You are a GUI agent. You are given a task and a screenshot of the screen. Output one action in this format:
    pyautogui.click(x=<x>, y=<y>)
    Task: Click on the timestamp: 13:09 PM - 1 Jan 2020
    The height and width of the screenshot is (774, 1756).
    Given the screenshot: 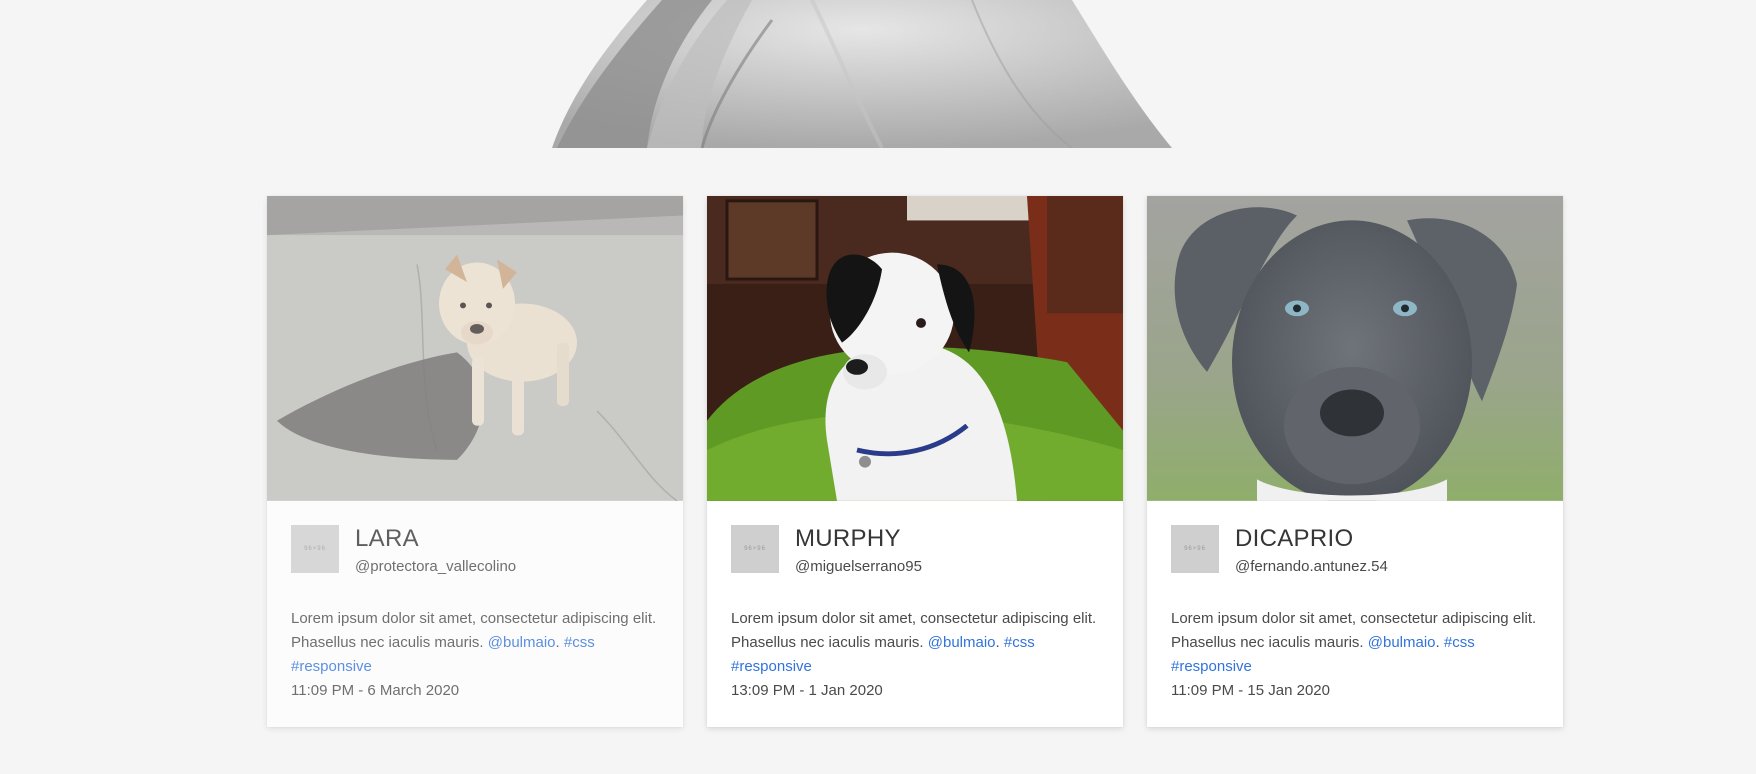 What is the action you would take?
    pyautogui.click(x=807, y=690)
    